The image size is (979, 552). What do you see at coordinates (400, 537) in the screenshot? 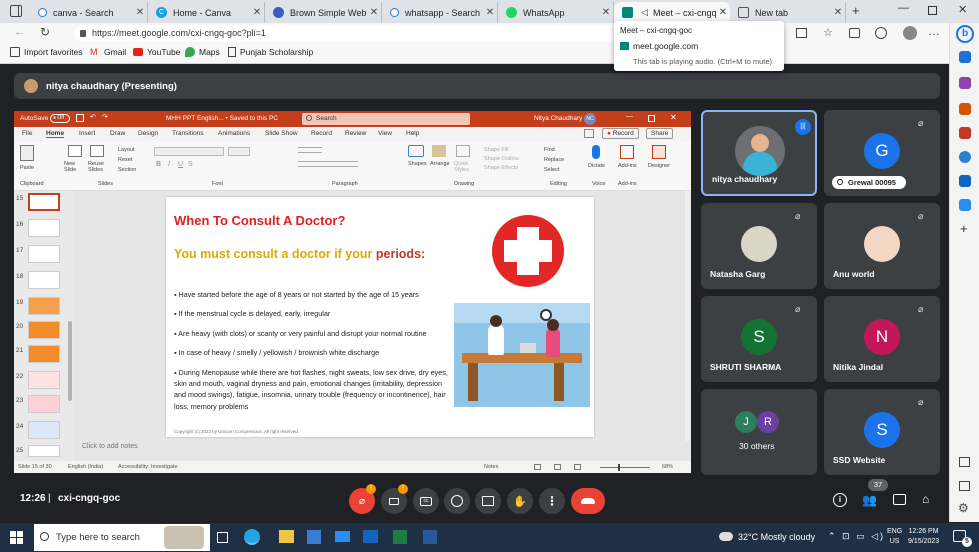
I see `excel-icon` at bounding box center [400, 537].